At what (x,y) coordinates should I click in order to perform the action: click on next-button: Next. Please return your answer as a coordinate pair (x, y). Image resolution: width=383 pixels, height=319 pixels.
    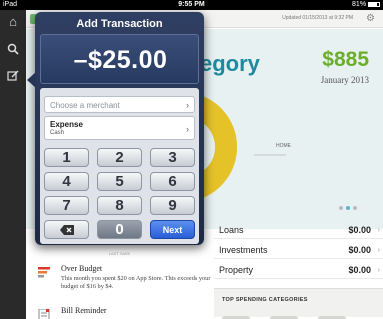
    Looking at the image, I should click on (172, 229).